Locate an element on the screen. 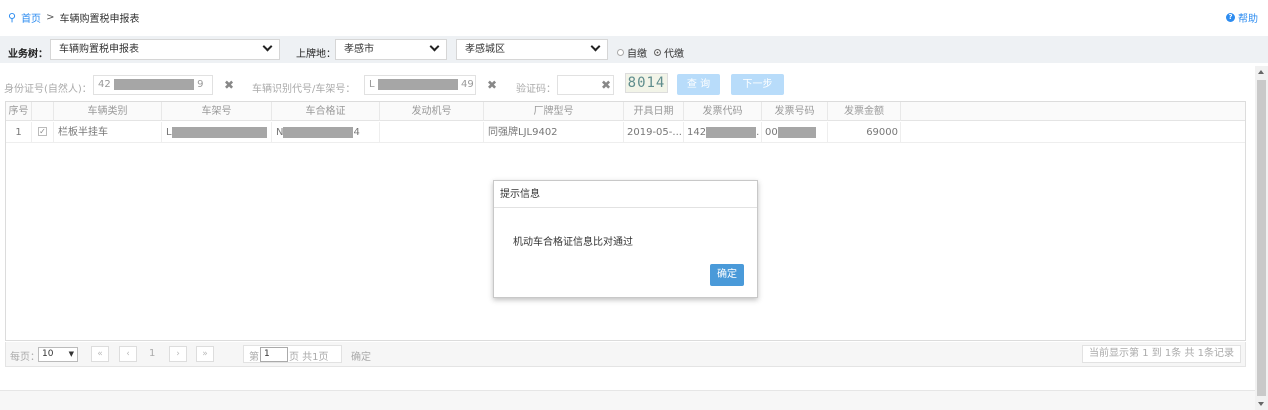 Image resolution: width=1268 pixels, height=410 pixels. id-number-input: 42 9 is located at coordinates (153, 85).